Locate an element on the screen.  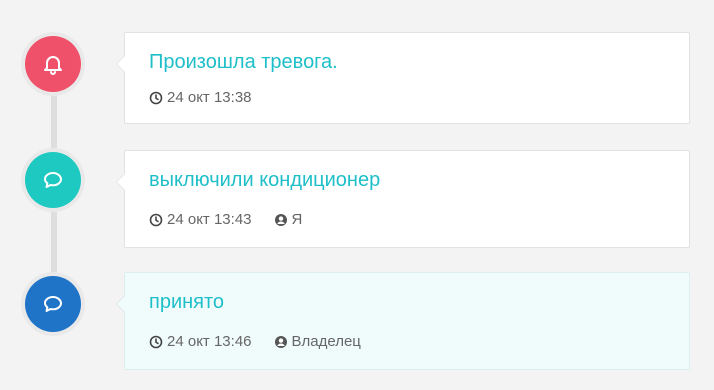
event-title: Произошла тревога. is located at coordinates (243, 62).